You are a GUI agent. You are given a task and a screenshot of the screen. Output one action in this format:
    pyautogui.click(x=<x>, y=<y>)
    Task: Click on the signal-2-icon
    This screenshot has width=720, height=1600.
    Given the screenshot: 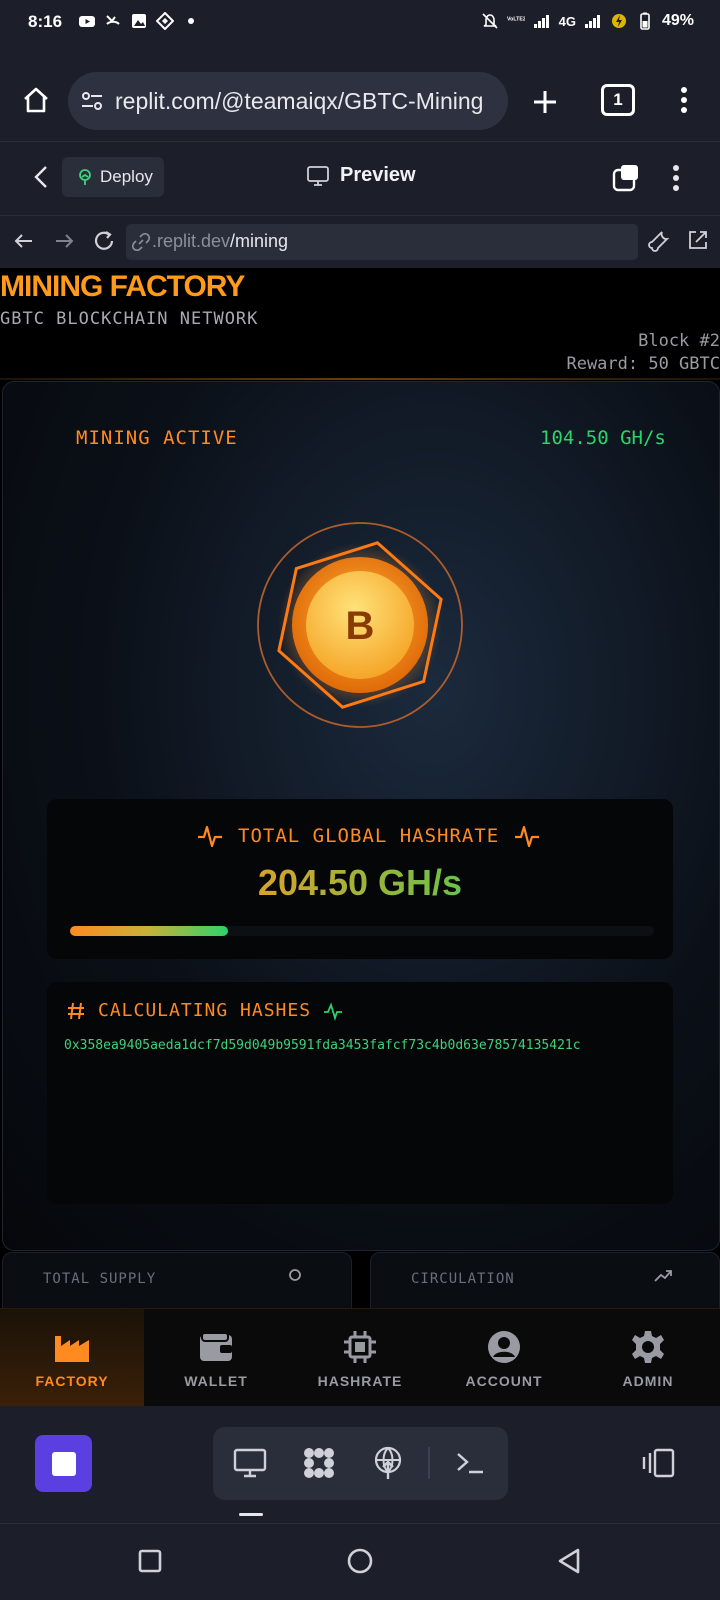 What is the action you would take?
    pyautogui.click(x=592, y=21)
    